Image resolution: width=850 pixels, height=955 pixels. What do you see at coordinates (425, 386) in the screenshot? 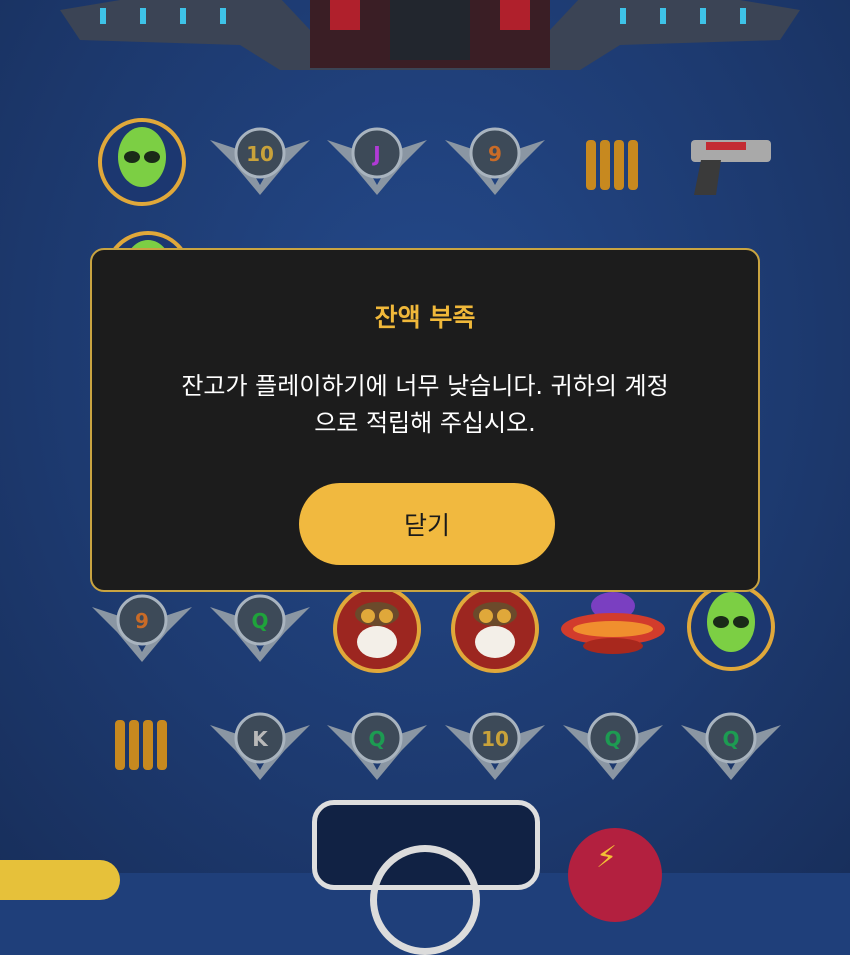
I see `dialog-message-line: 잔고가 플레이하기에 너무 낮습니다. 귀하의 계정` at bounding box center [425, 386].